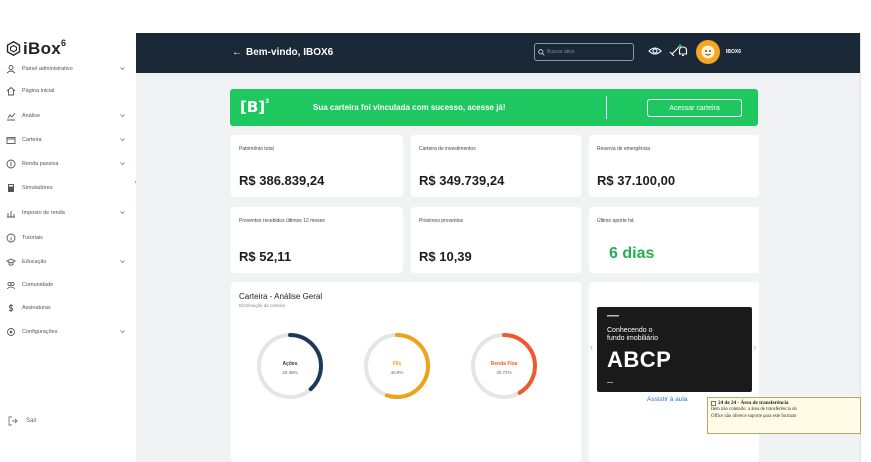 The height and width of the screenshot is (462, 871). What do you see at coordinates (541, 52) in the screenshot?
I see `search-icon` at bounding box center [541, 52].